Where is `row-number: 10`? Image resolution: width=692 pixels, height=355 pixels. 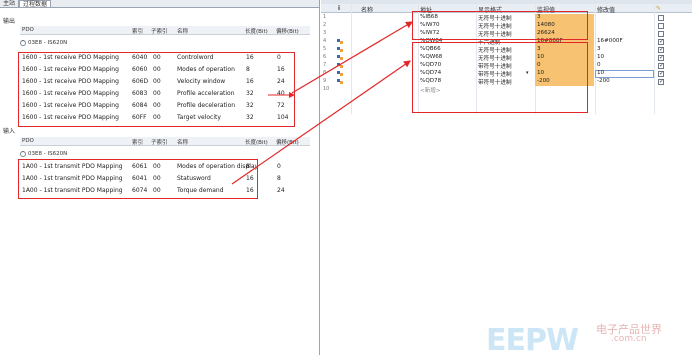
row-number: 10 is located at coordinates (326, 89).